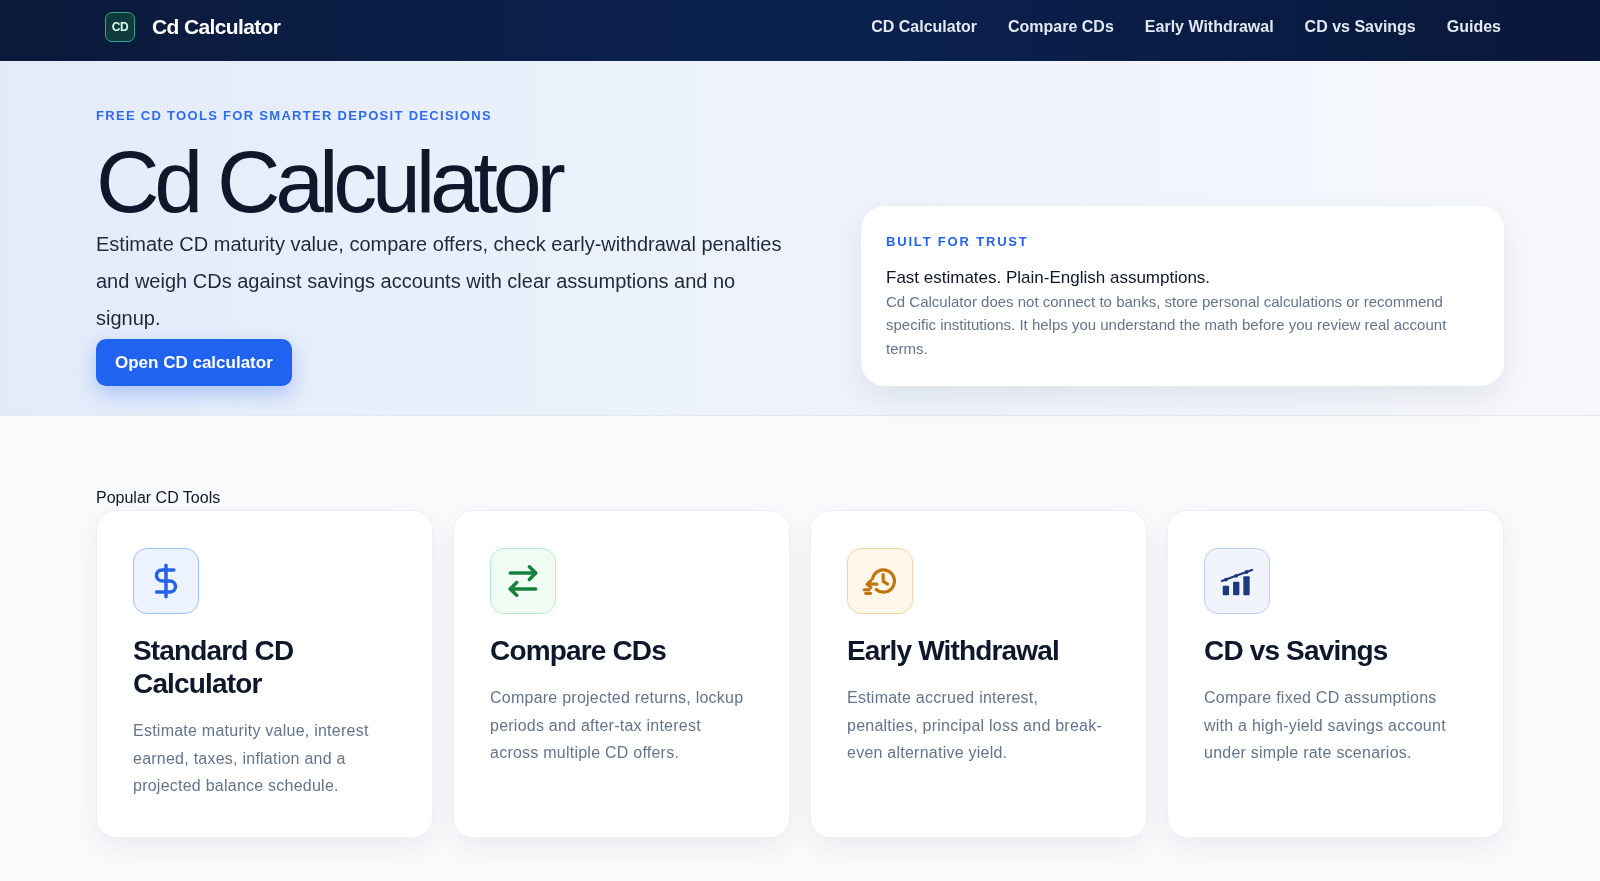  I want to click on tool-card: Compare CDs Compare projected returns, lockup periods and after-tax interest across multiple CD offers., so click(621, 674).